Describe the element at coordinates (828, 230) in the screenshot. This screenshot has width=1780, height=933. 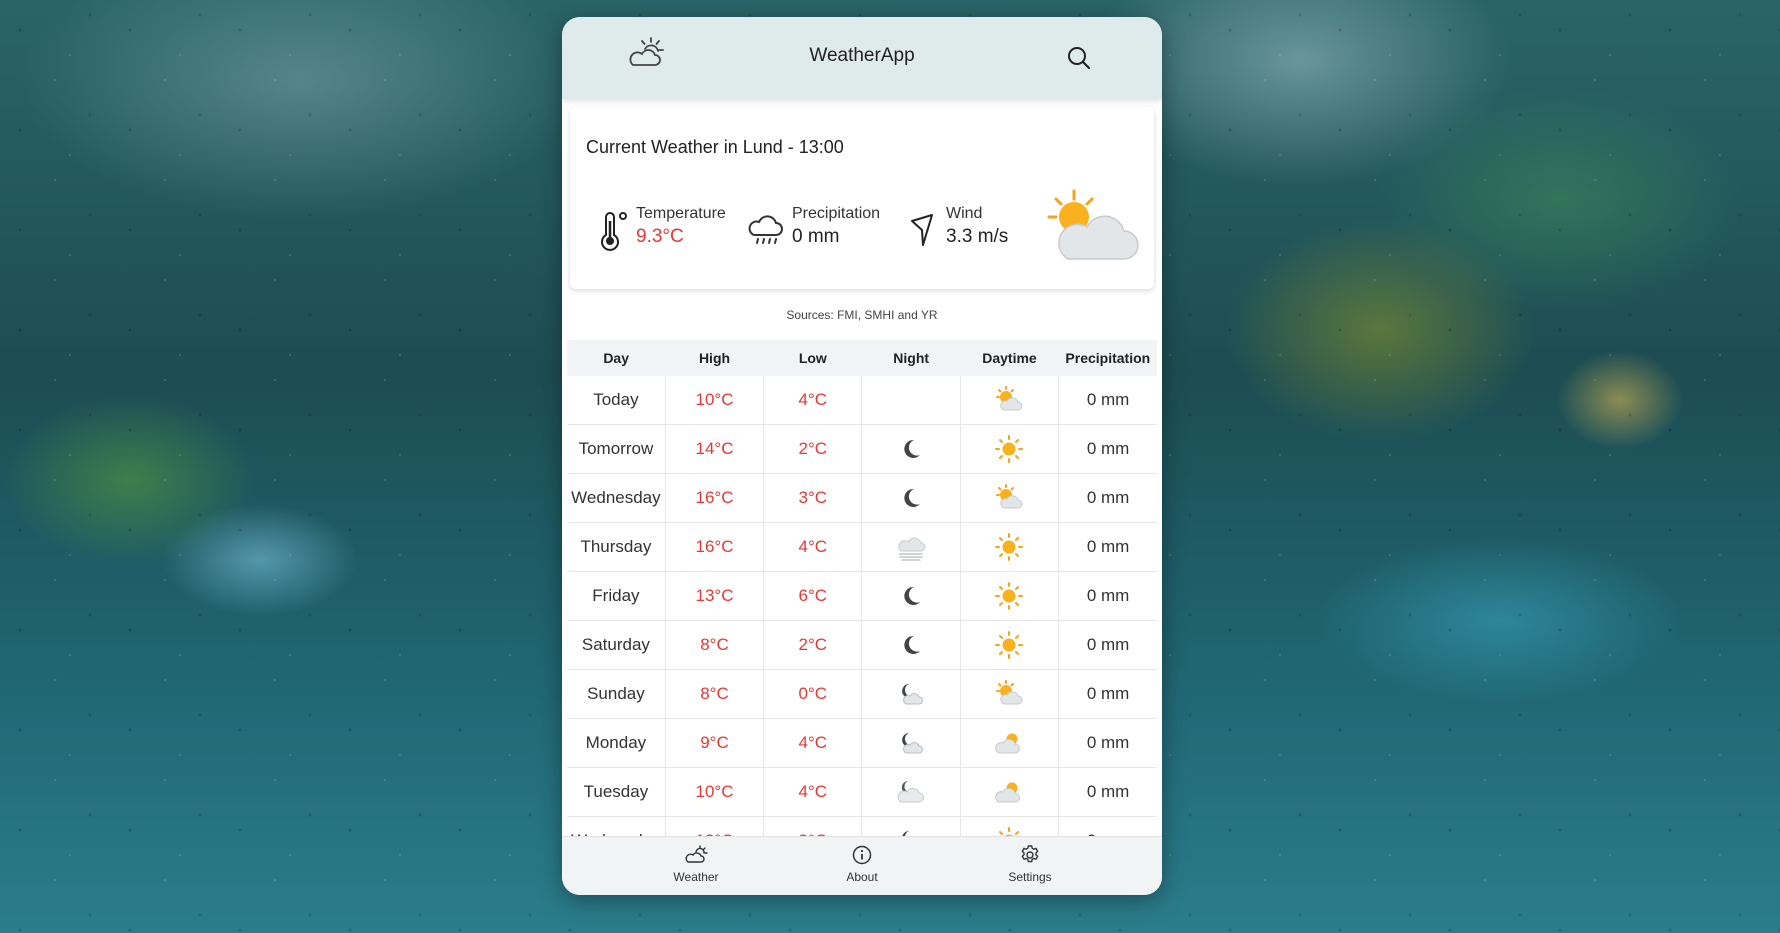
I see `precipitation-metric: Precipitation 0 mm` at that location.